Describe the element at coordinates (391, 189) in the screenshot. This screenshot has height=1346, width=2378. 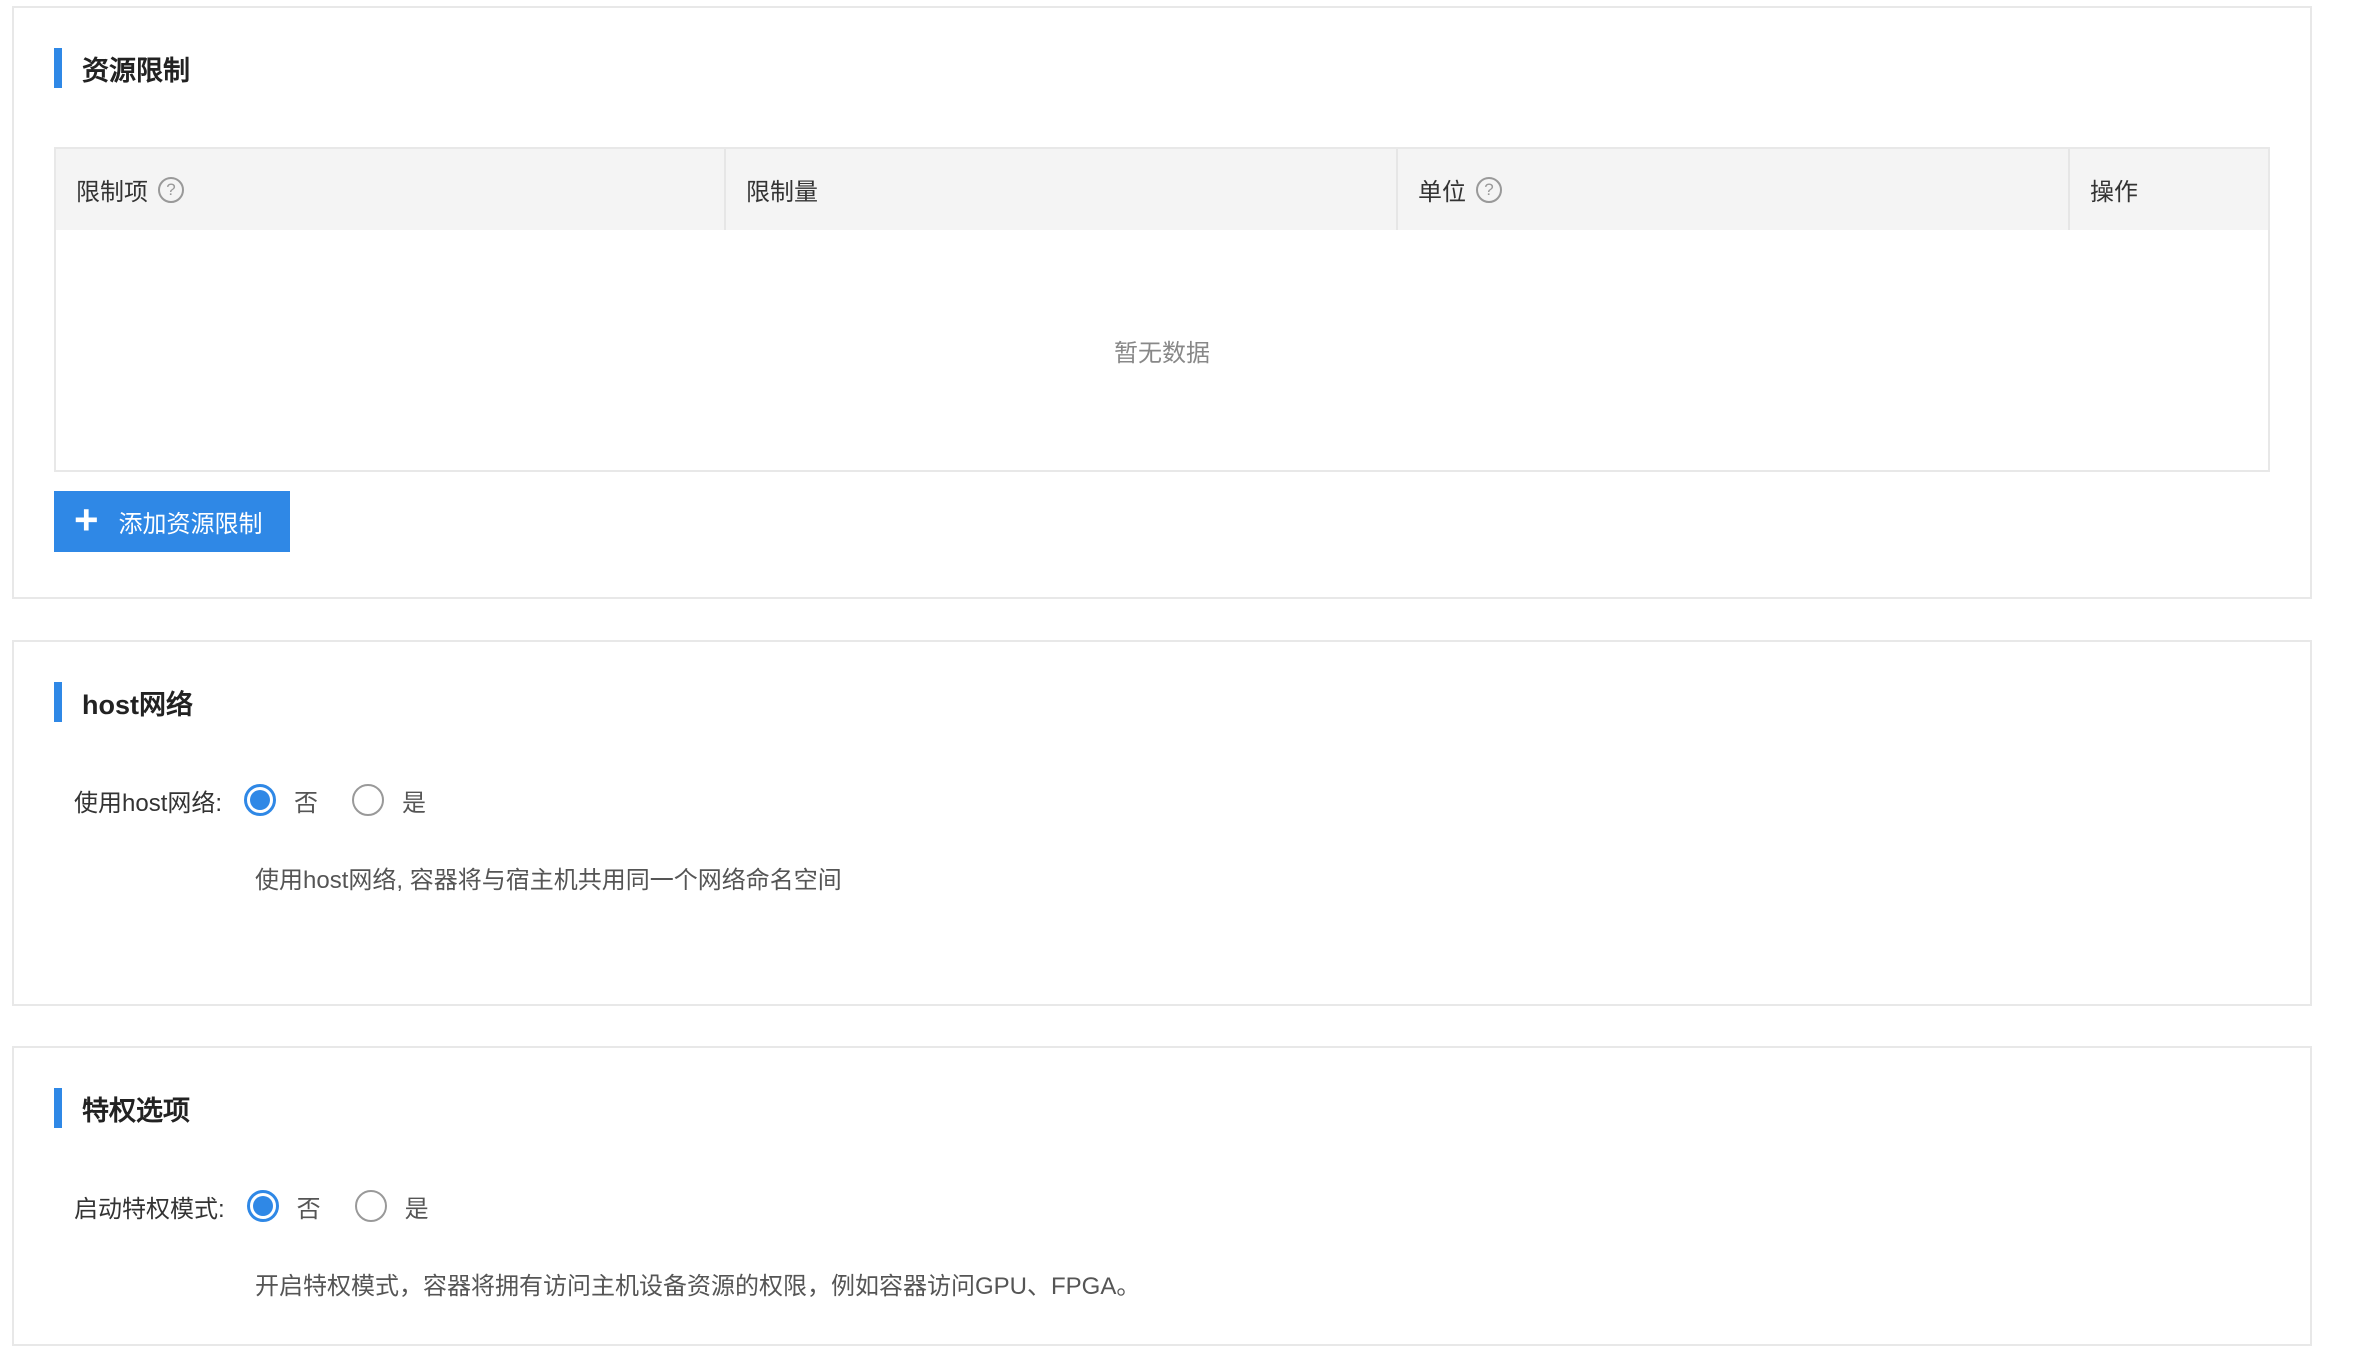
I see `column-header-limit-item: 限制项 ?` at that location.